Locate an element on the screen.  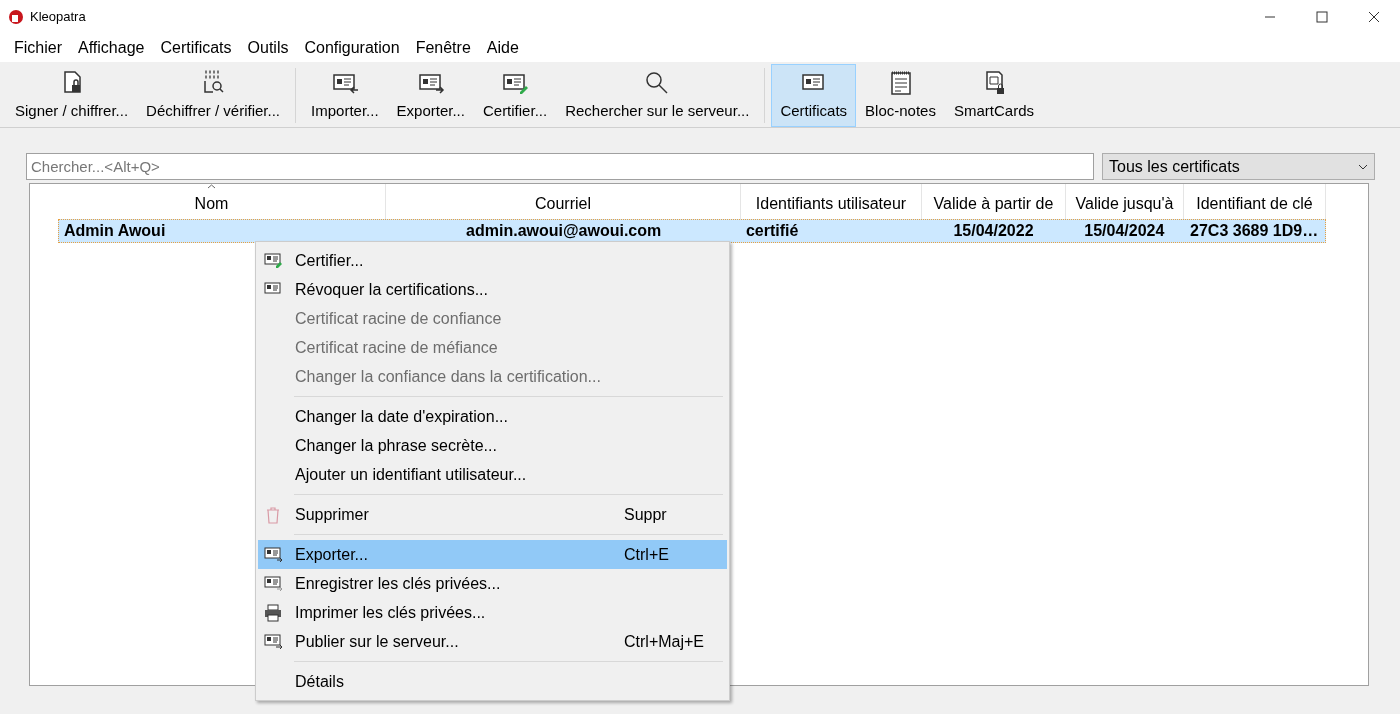
table-cell-text: certifié is located at coordinates (772, 231).